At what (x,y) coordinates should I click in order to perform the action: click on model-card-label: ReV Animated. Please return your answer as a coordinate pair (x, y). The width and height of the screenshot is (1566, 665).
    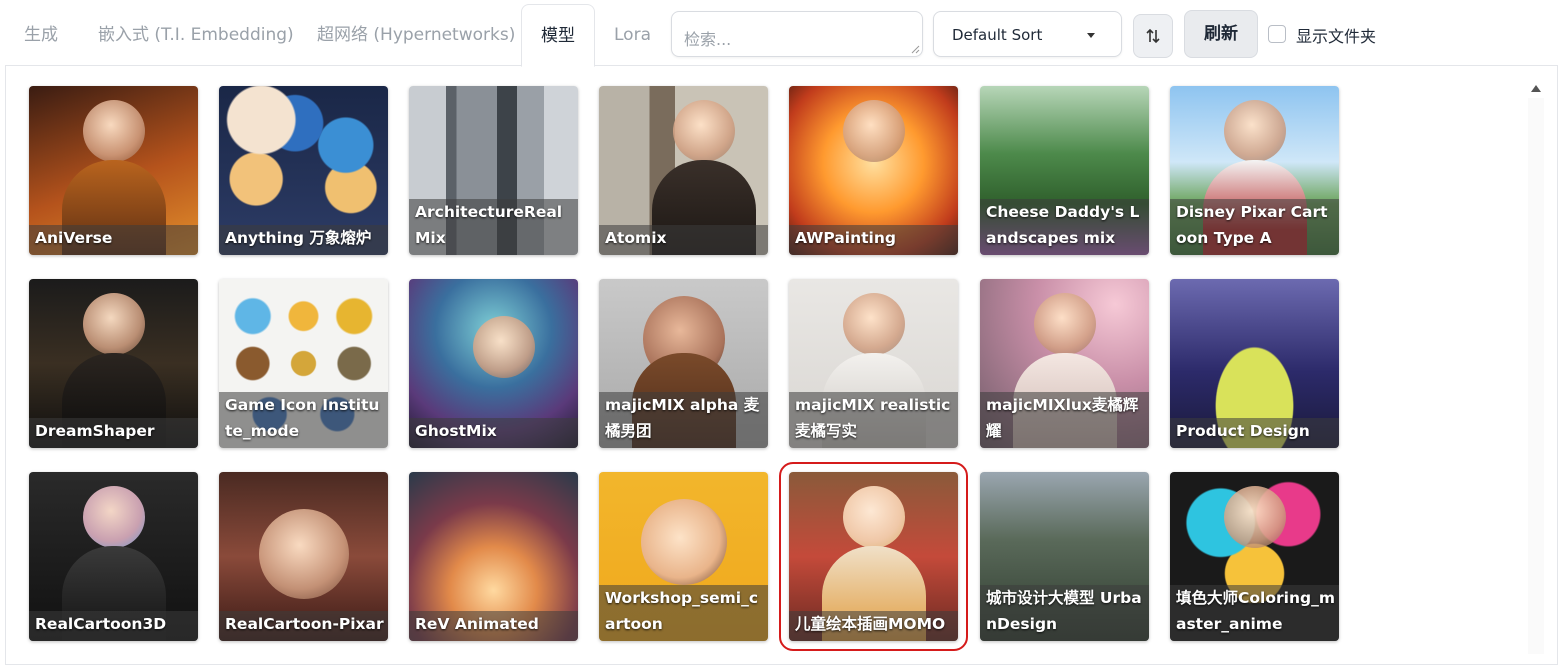
    Looking at the image, I should click on (493, 626).